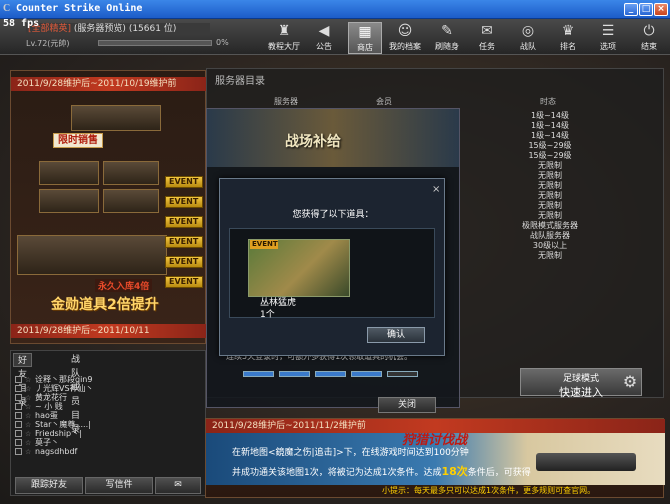 The width and height of the screenshot is (670, 504). What do you see at coordinates (124, 285) in the screenshot?
I see `permanent-badge: 永久入库4倍` at bounding box center [124, 285].